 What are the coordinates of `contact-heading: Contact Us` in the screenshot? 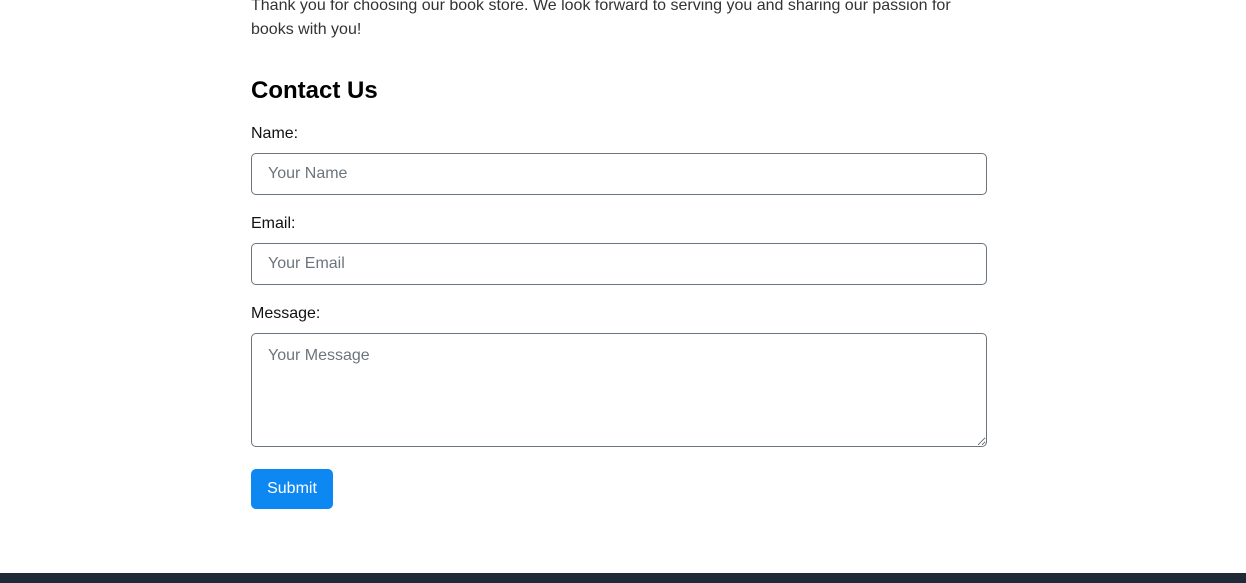 It's located at (314, 90).